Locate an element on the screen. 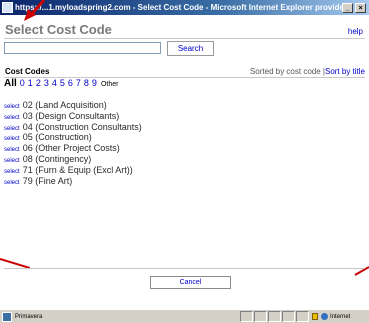 This screenshot has width=369, height=323. search-button: Search is located at coordinates (190, 48).